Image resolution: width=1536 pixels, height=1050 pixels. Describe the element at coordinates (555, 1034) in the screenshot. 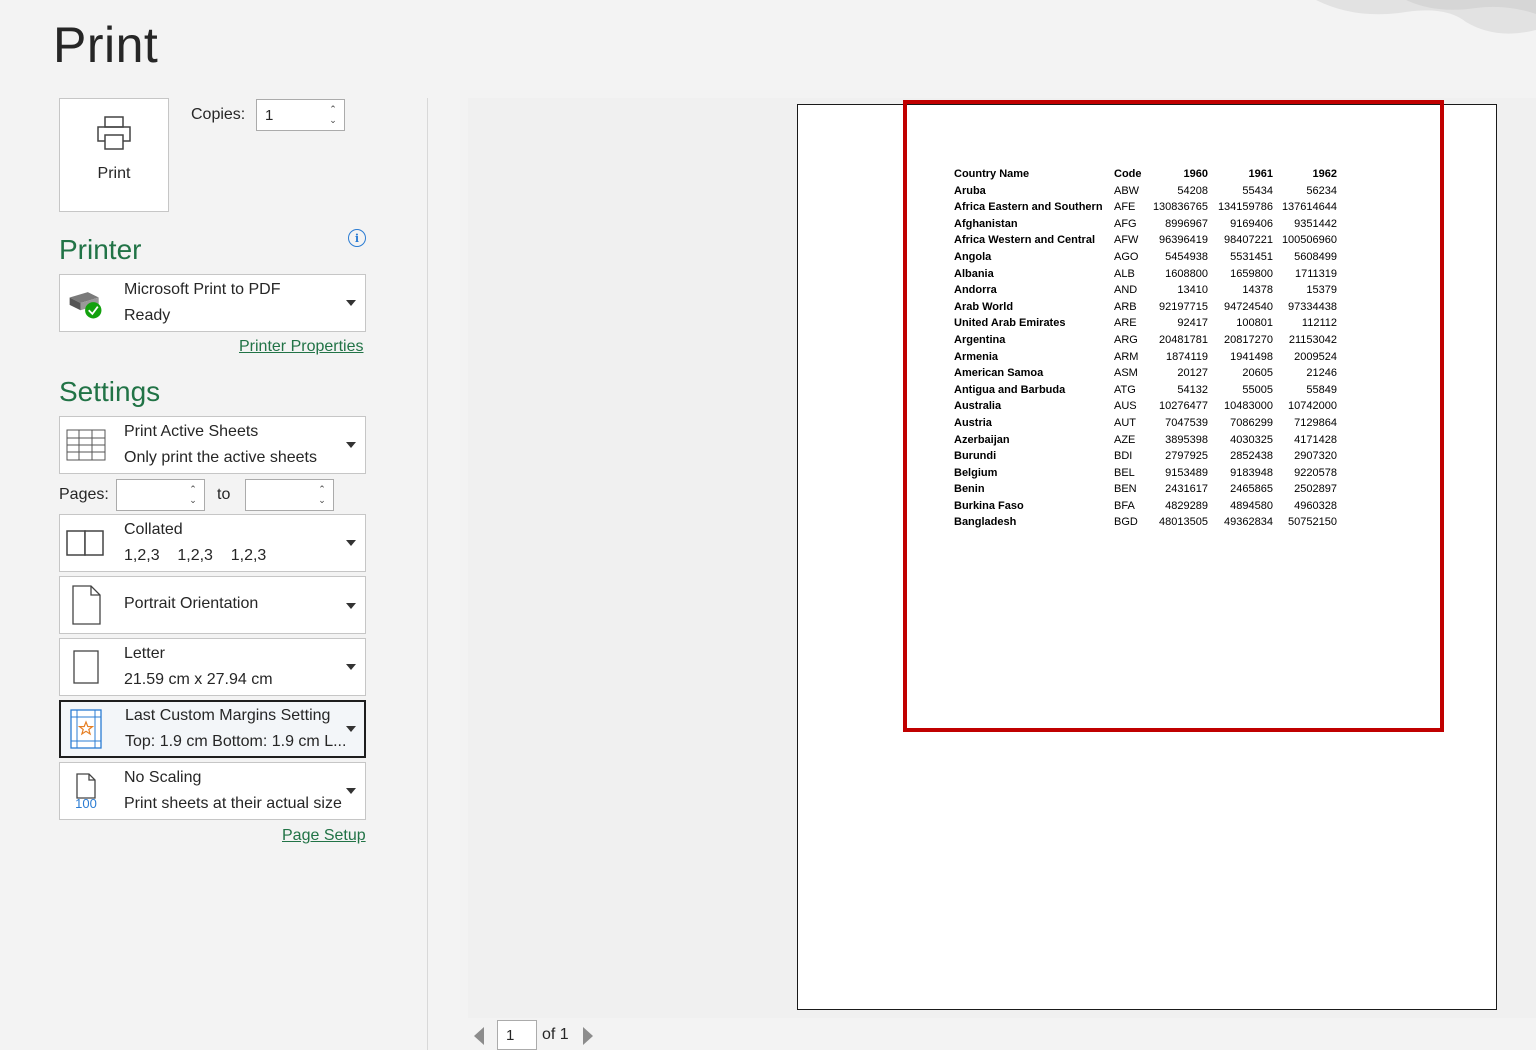

I see `page-count-label: of 1` at that location.